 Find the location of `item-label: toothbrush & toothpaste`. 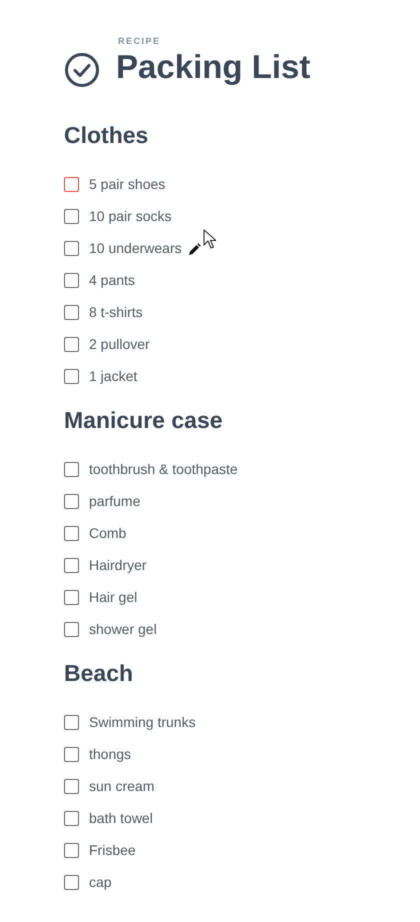

item-label: toothbrush & toothpaste is located at coordinates (163, 469).